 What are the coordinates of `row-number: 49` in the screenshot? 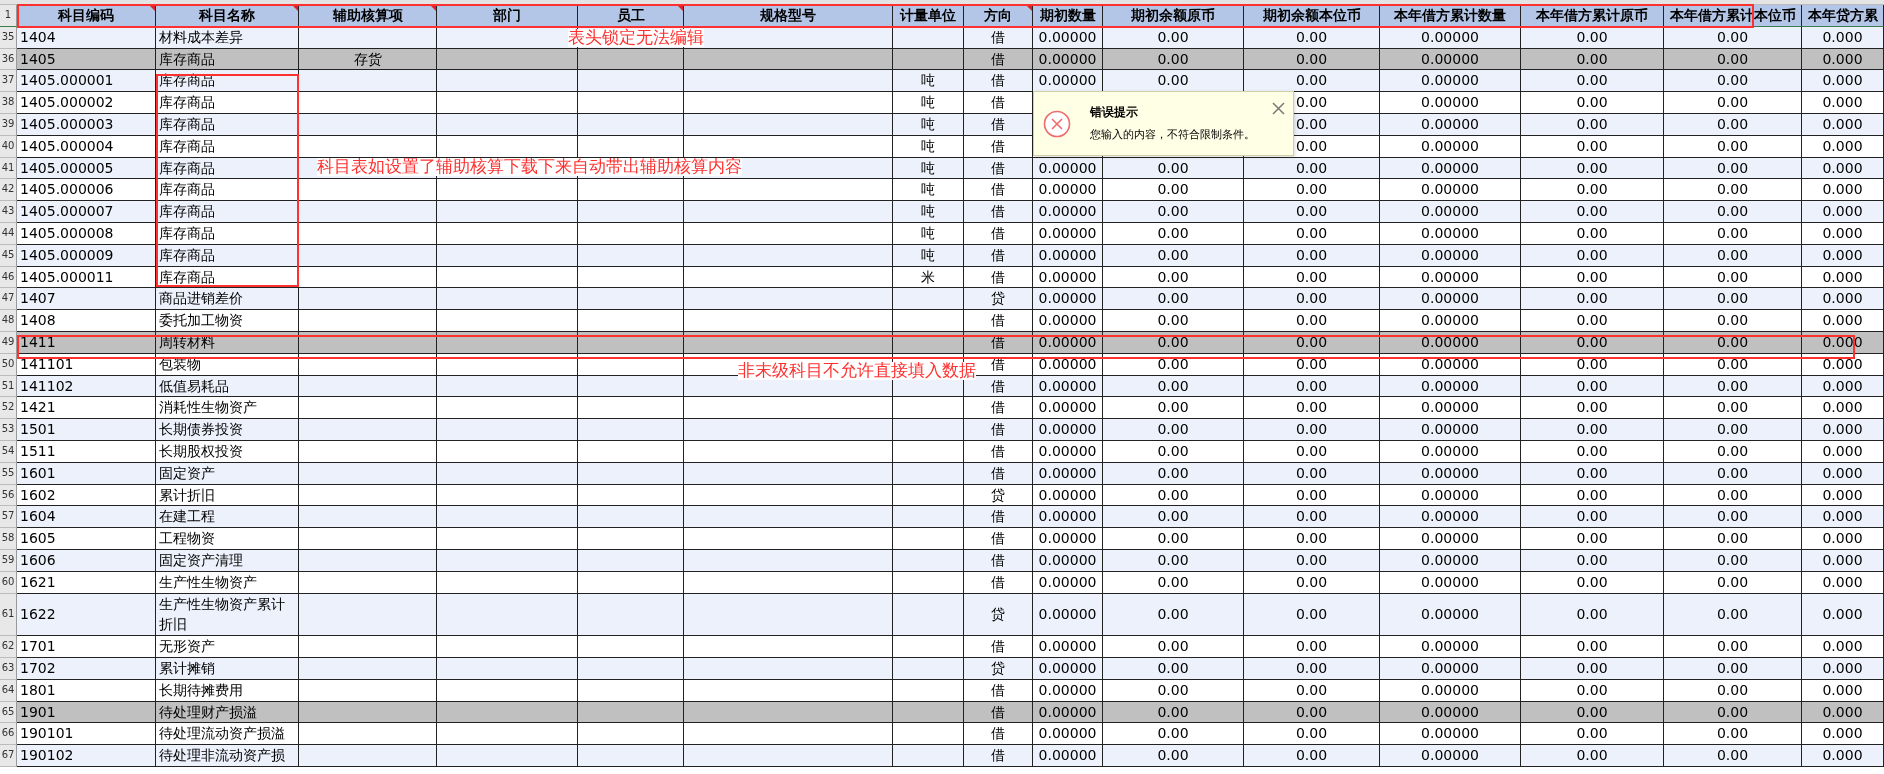 It's located at (8, 342).